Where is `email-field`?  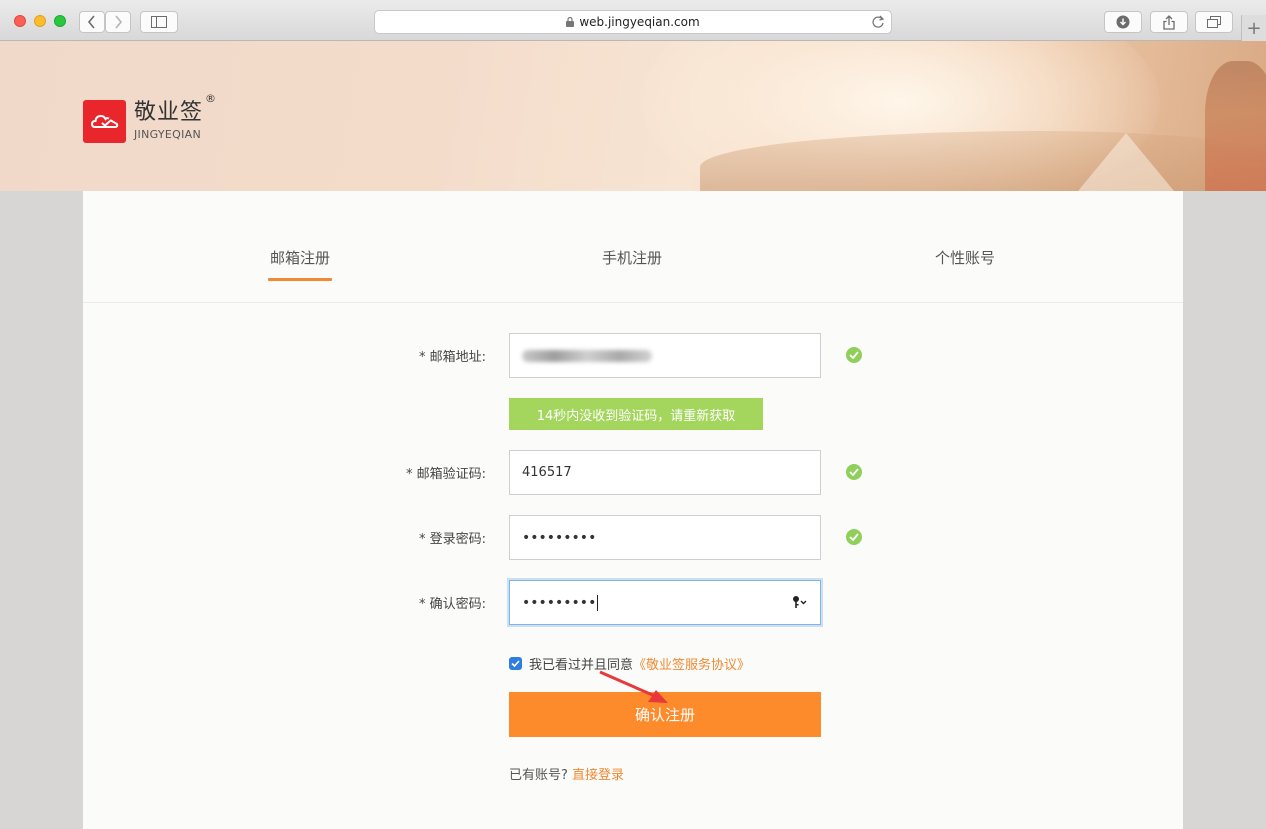
email-field is located at coordinates (665, 355).